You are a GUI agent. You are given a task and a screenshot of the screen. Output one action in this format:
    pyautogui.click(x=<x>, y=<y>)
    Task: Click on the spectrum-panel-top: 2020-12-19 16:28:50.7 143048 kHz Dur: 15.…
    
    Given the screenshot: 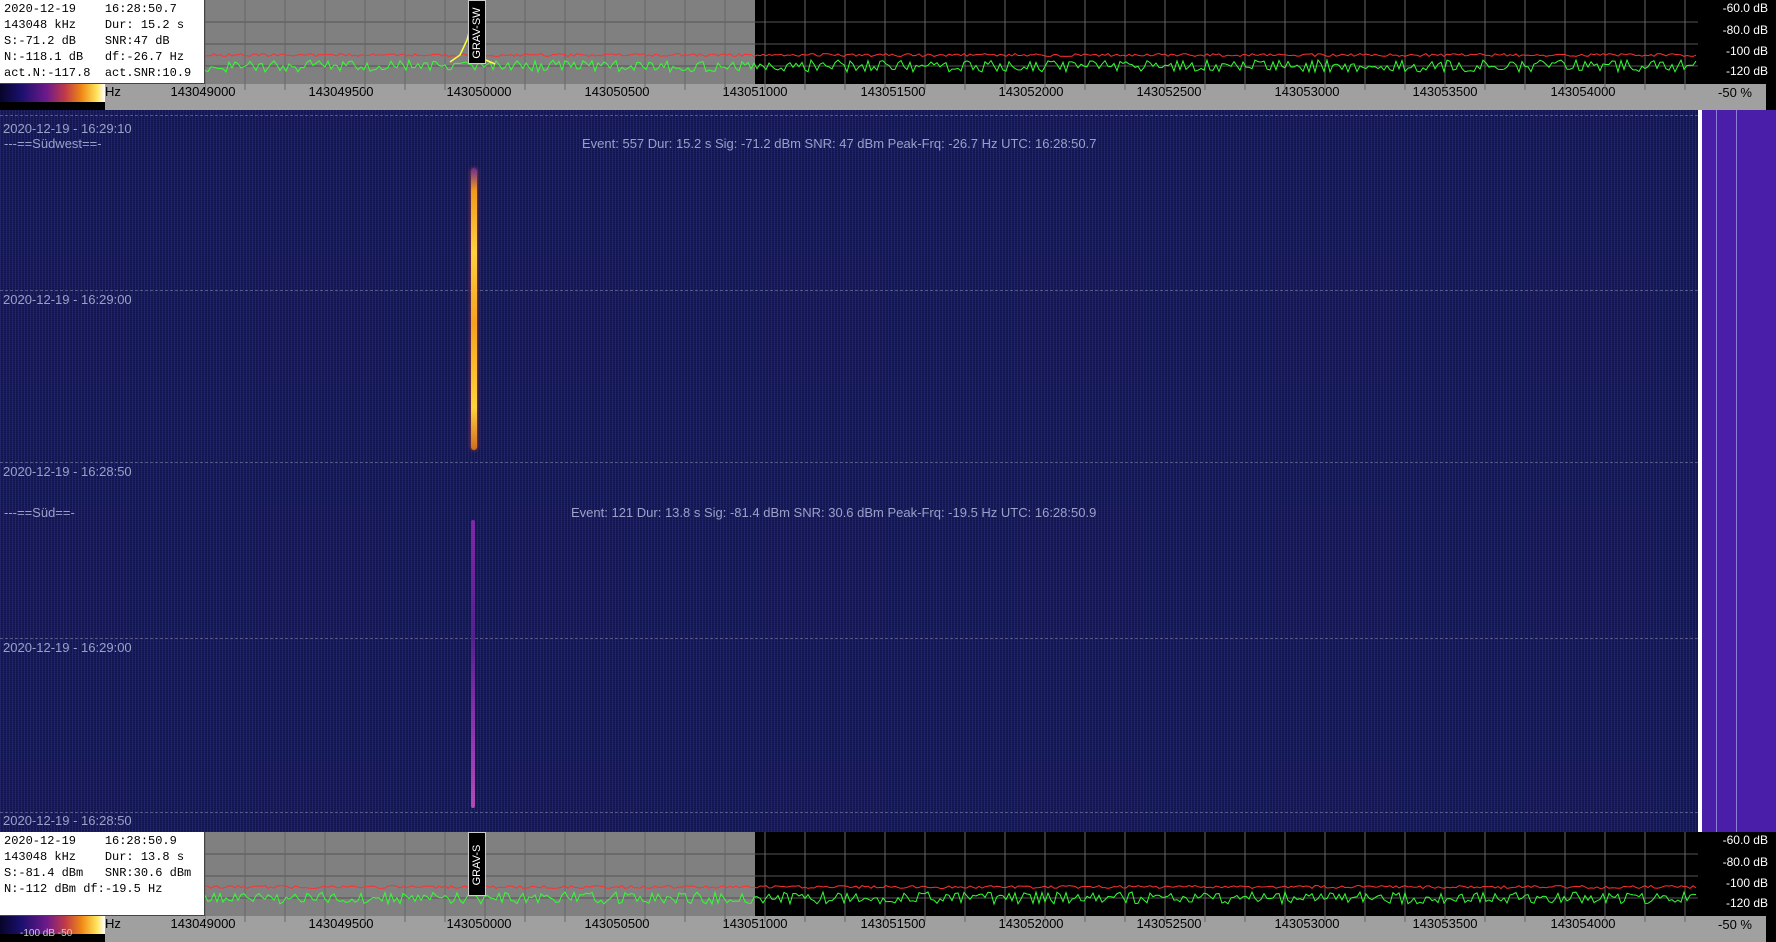 What is the action you would take?
    pyautogui.click(x=888, y=55)
    